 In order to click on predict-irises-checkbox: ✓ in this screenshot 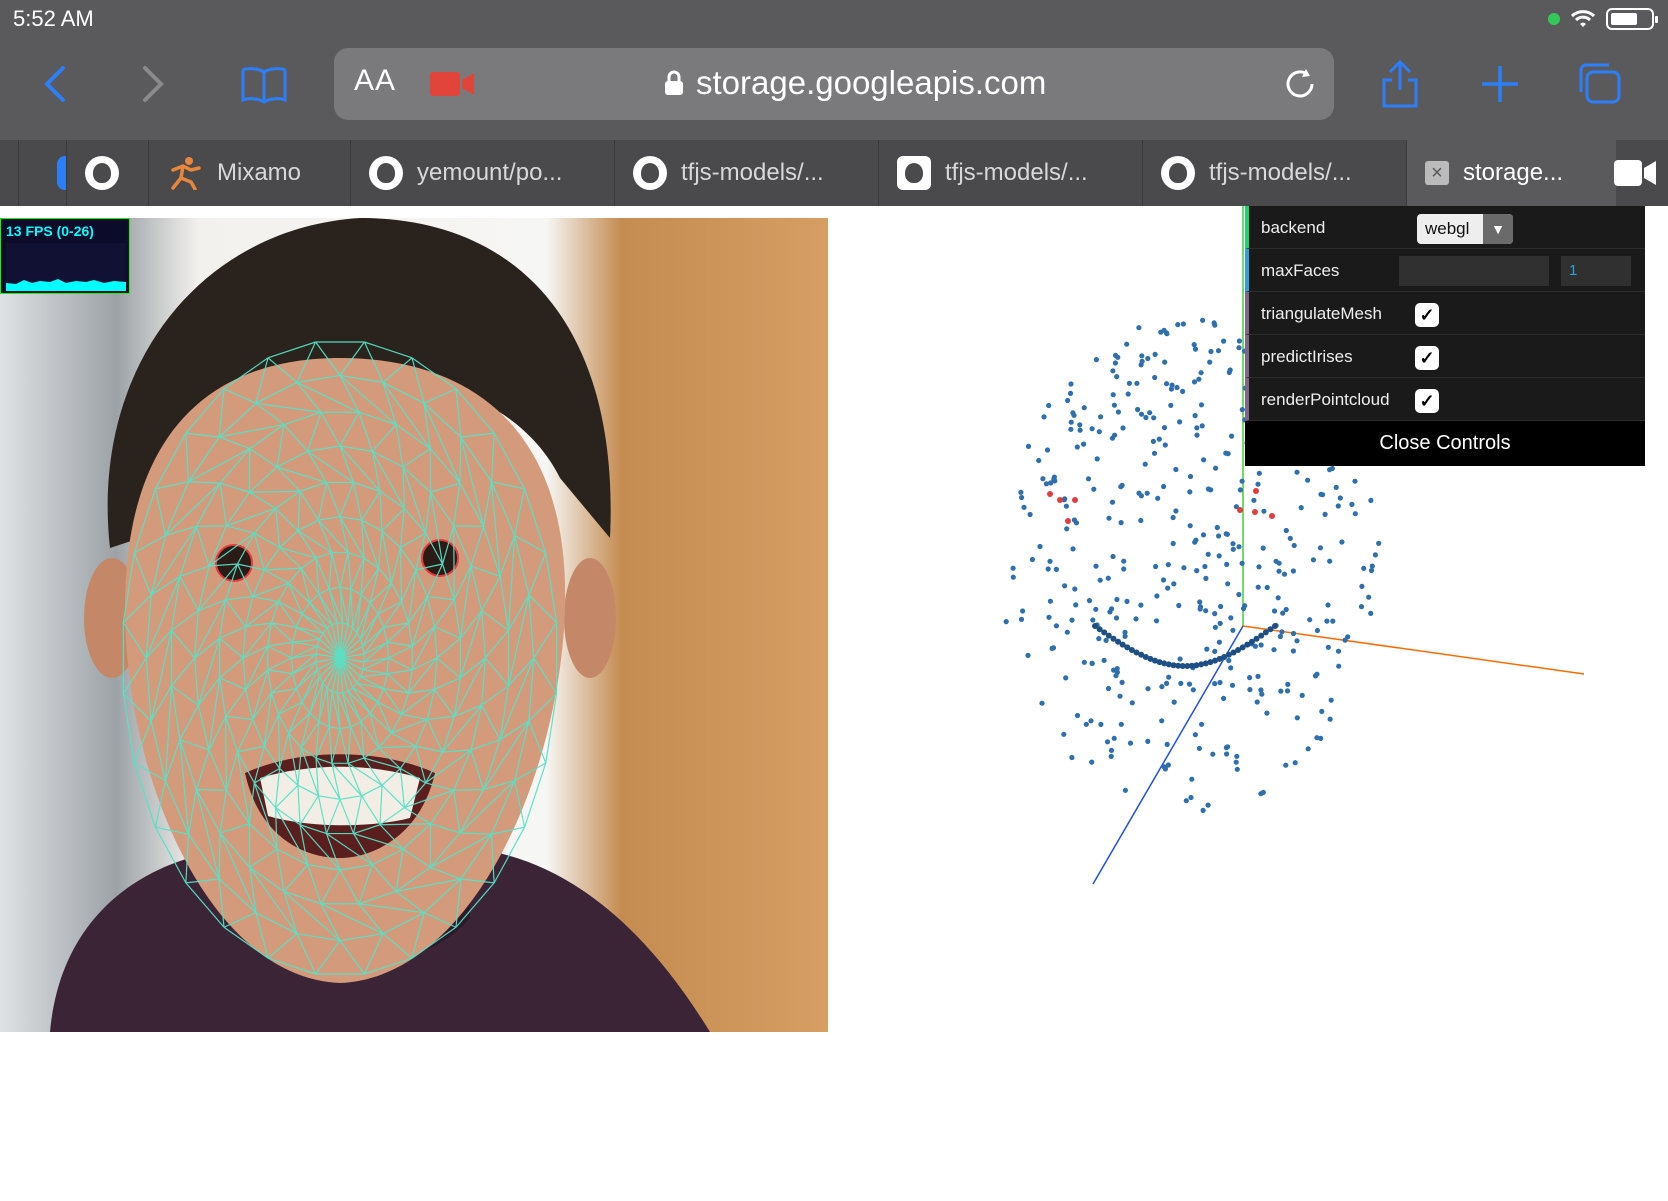, I will do `click(1427, 358)`.